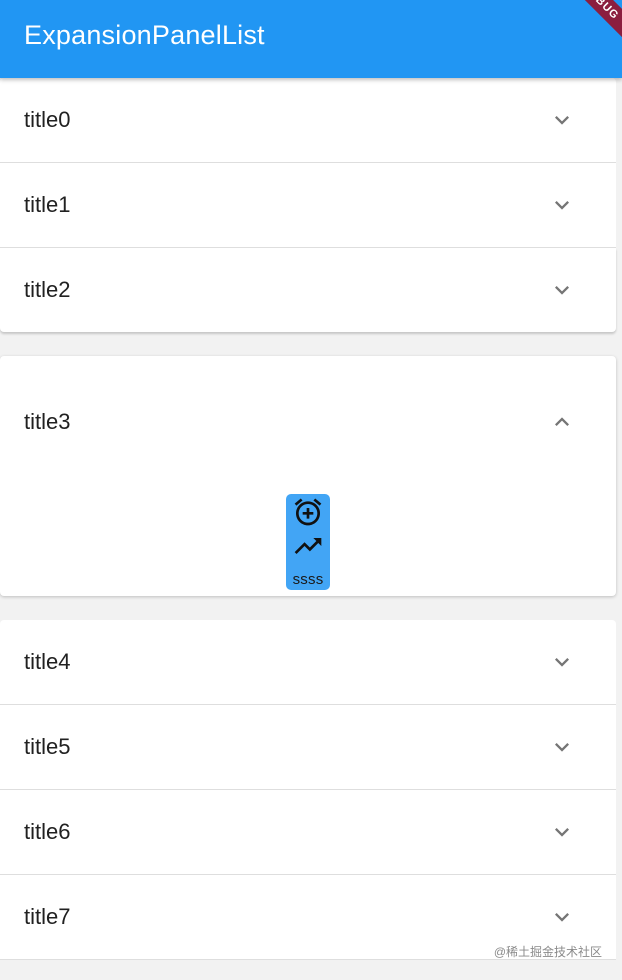 The image size is (622, 980). What do you see at coordinates (562, 422) in the screenshot?
I see `chevron-up-icon` at bounding box center [562, 422].